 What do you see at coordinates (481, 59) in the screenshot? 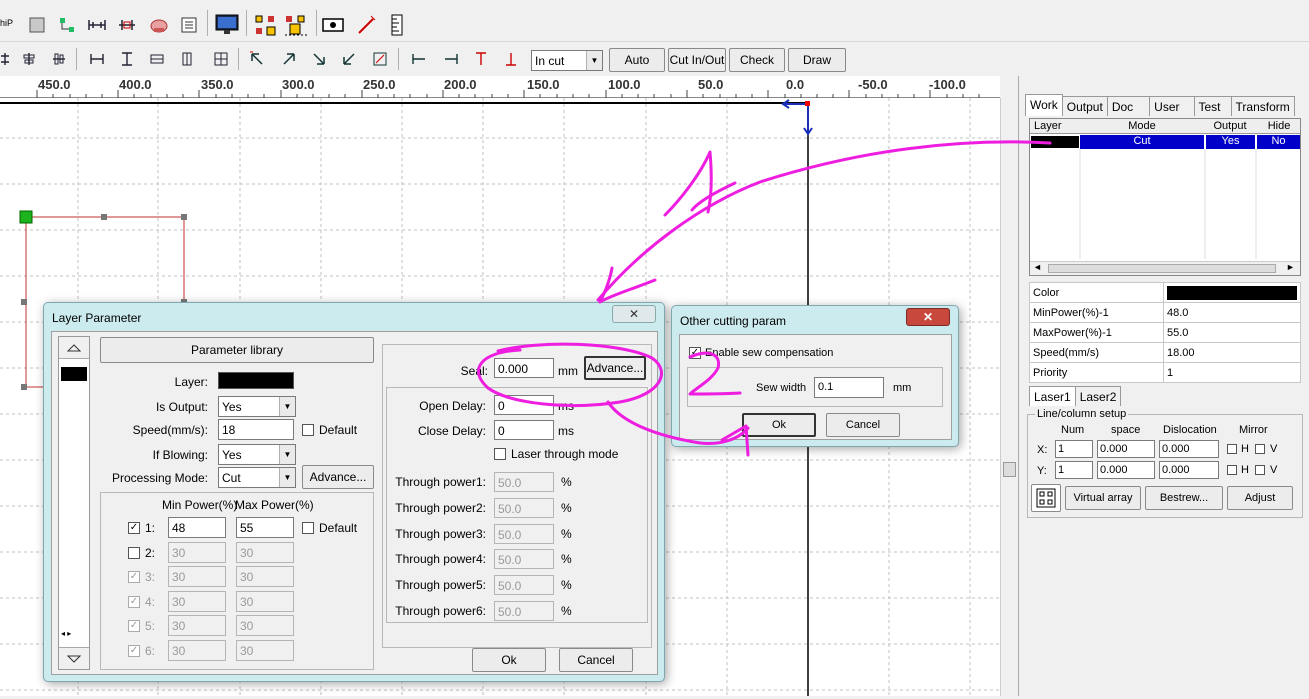
I see `move-up-icon` at bounding box center [481, 59].